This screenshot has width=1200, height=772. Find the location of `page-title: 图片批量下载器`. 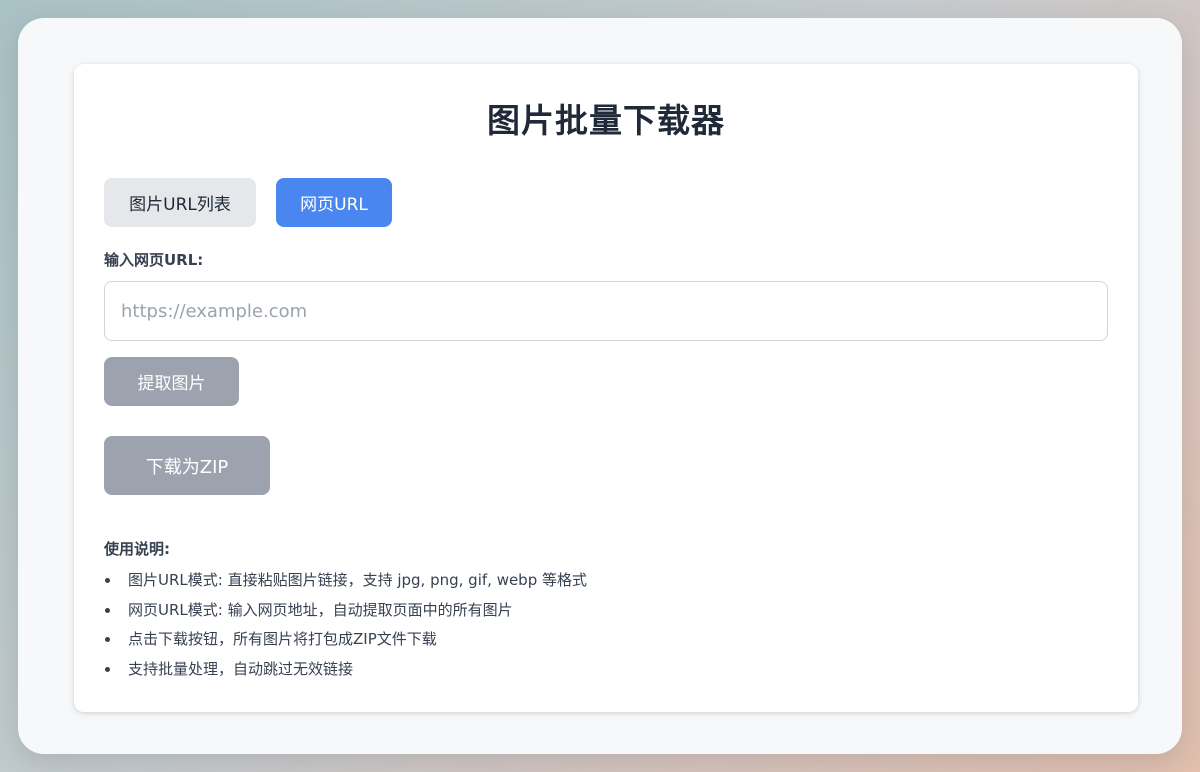

page-title: 图片批量下载器 is located at coordinates (606, 120).